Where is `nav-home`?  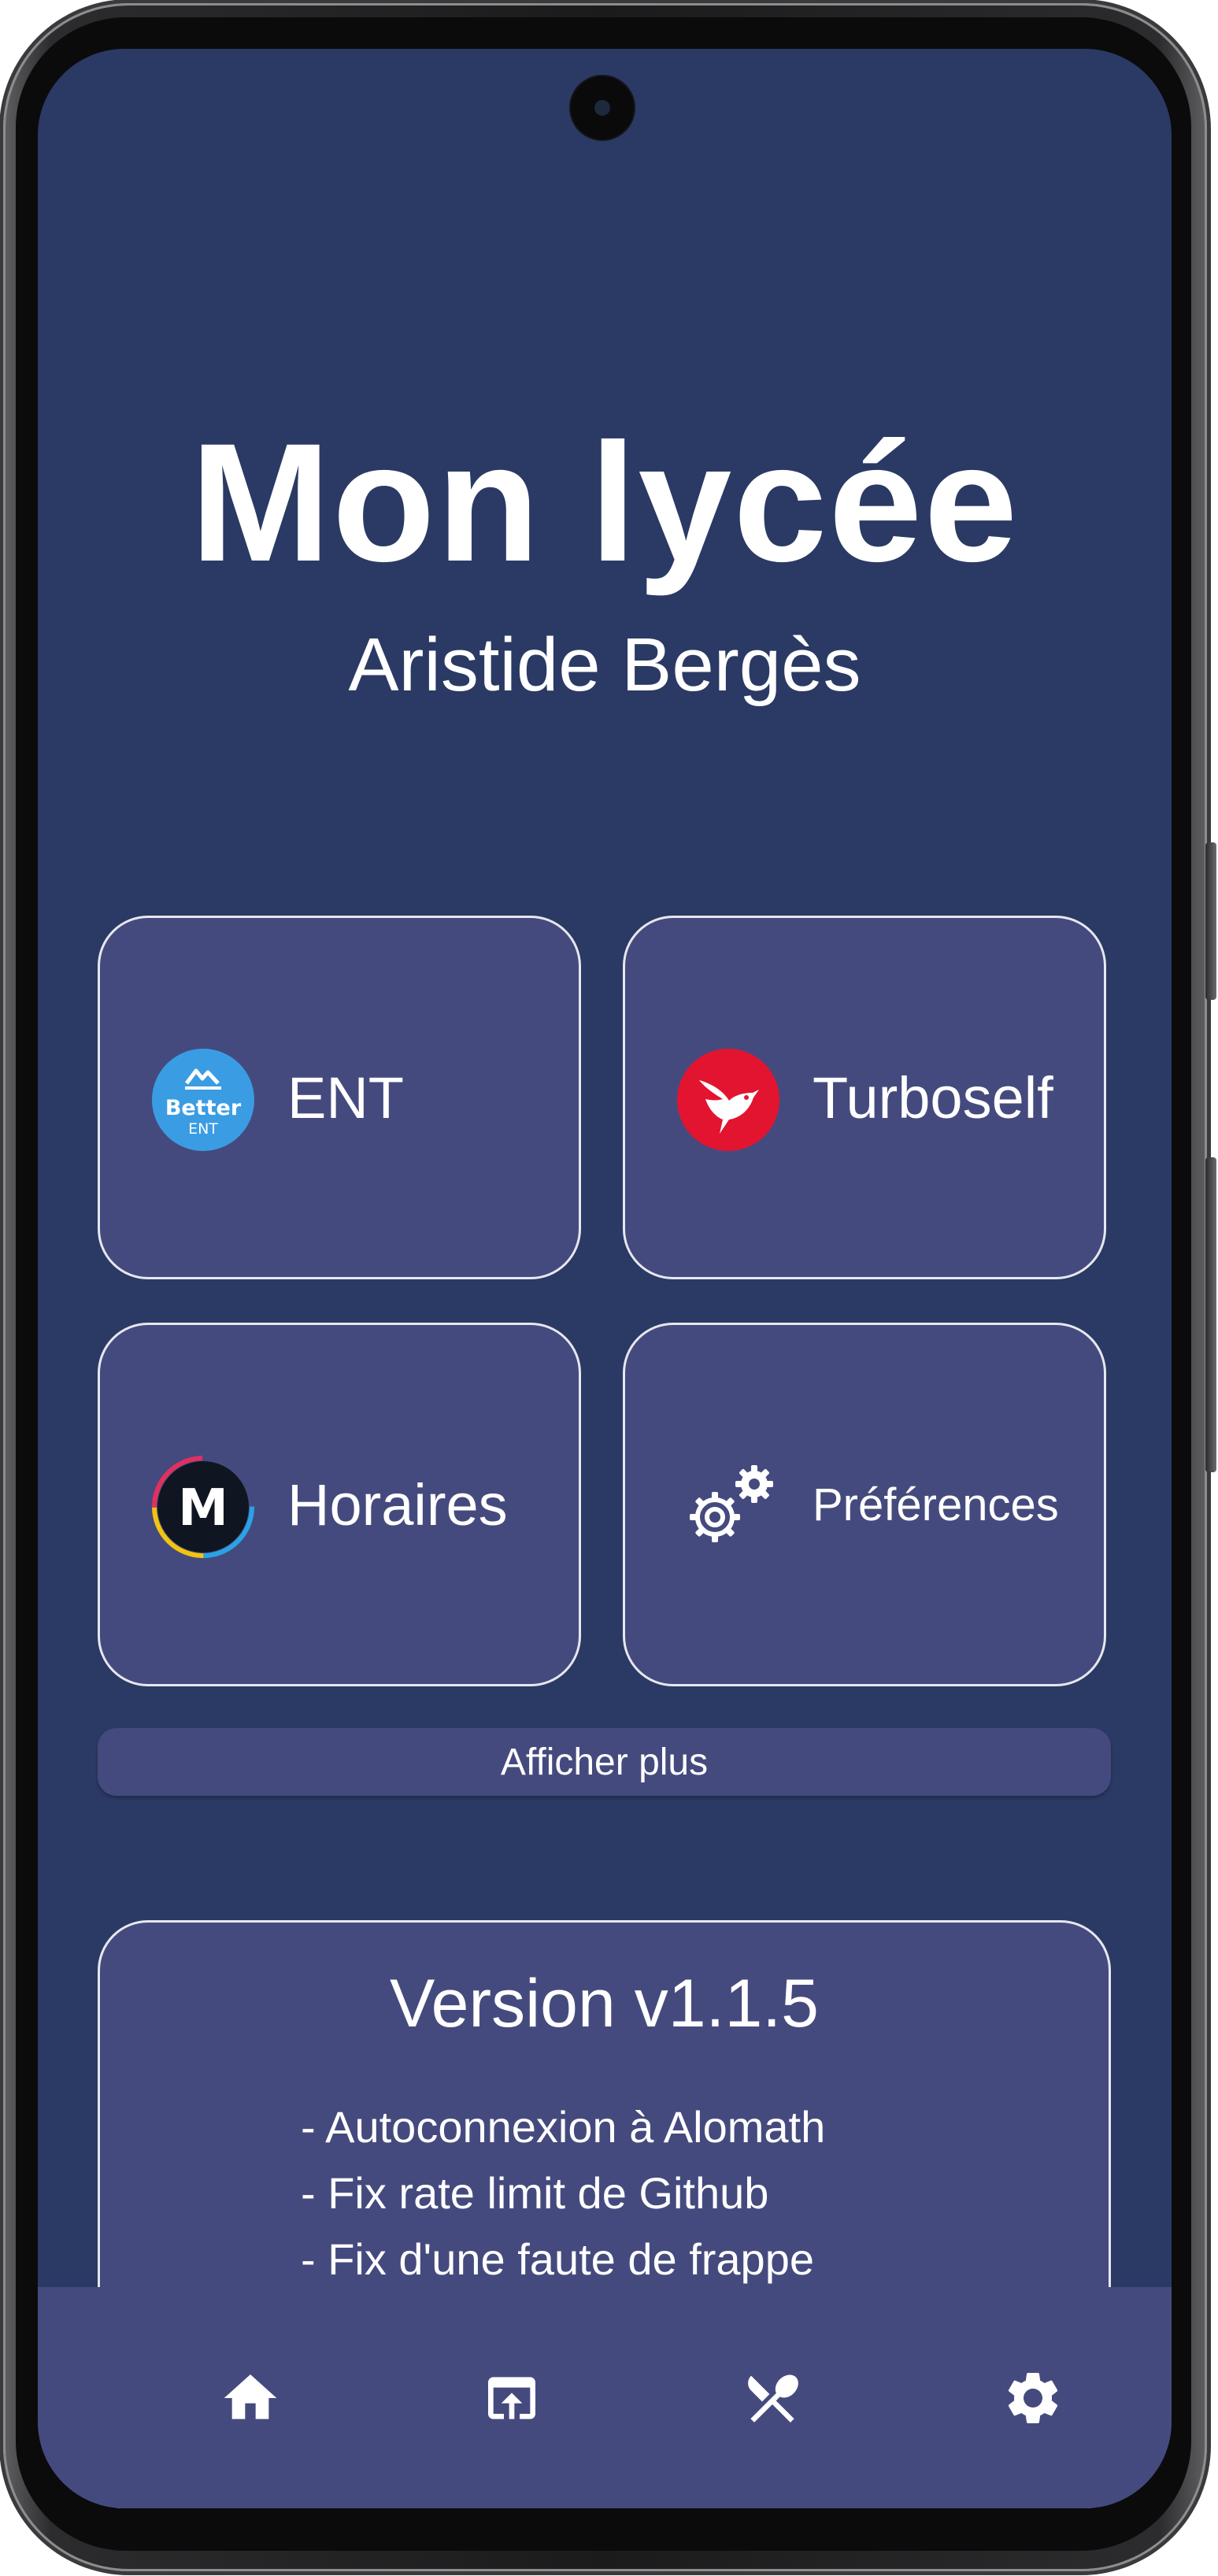
nav-home is located at coordinates (251, 2397).